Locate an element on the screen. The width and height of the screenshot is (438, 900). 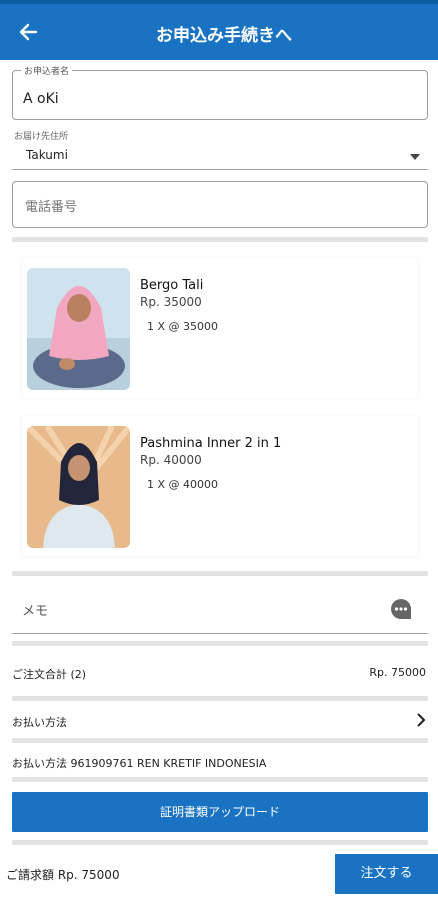
payment-detail: お払い方法 961909761 REN KRETIF INDONESIA is located at coordinates (139, 763).